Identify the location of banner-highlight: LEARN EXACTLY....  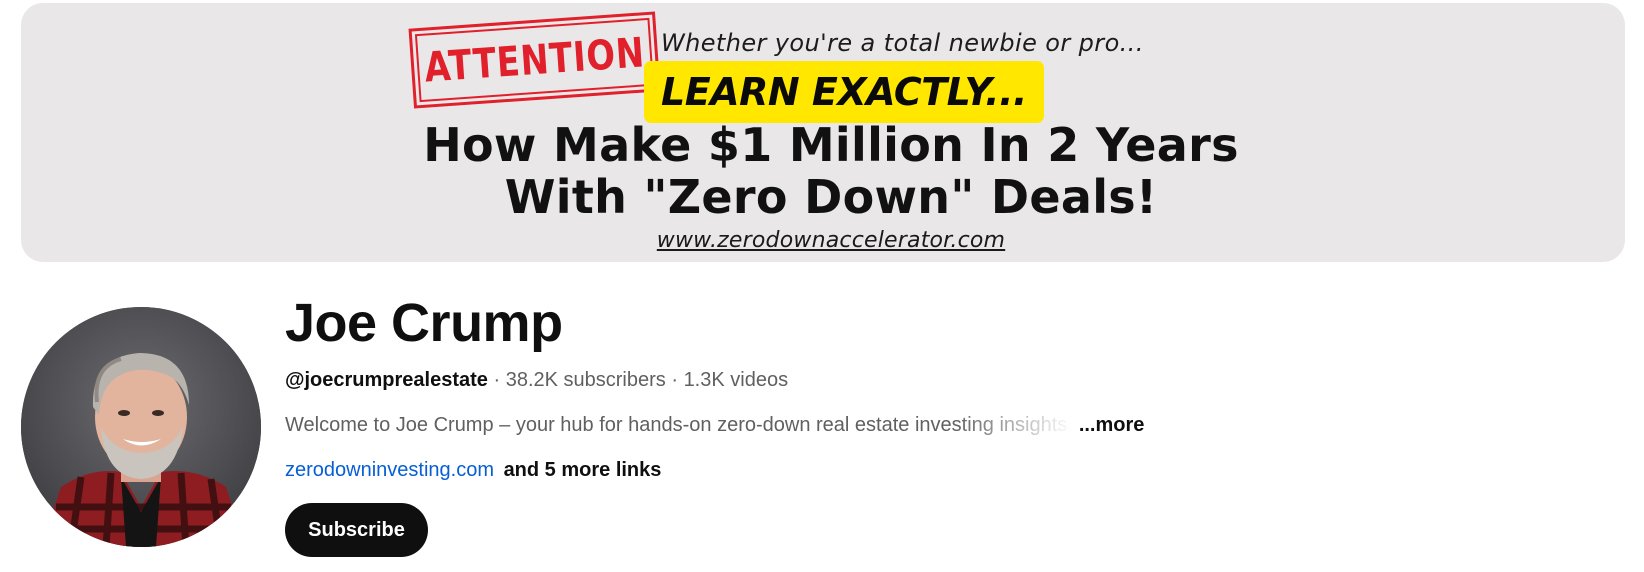
(844, 92).